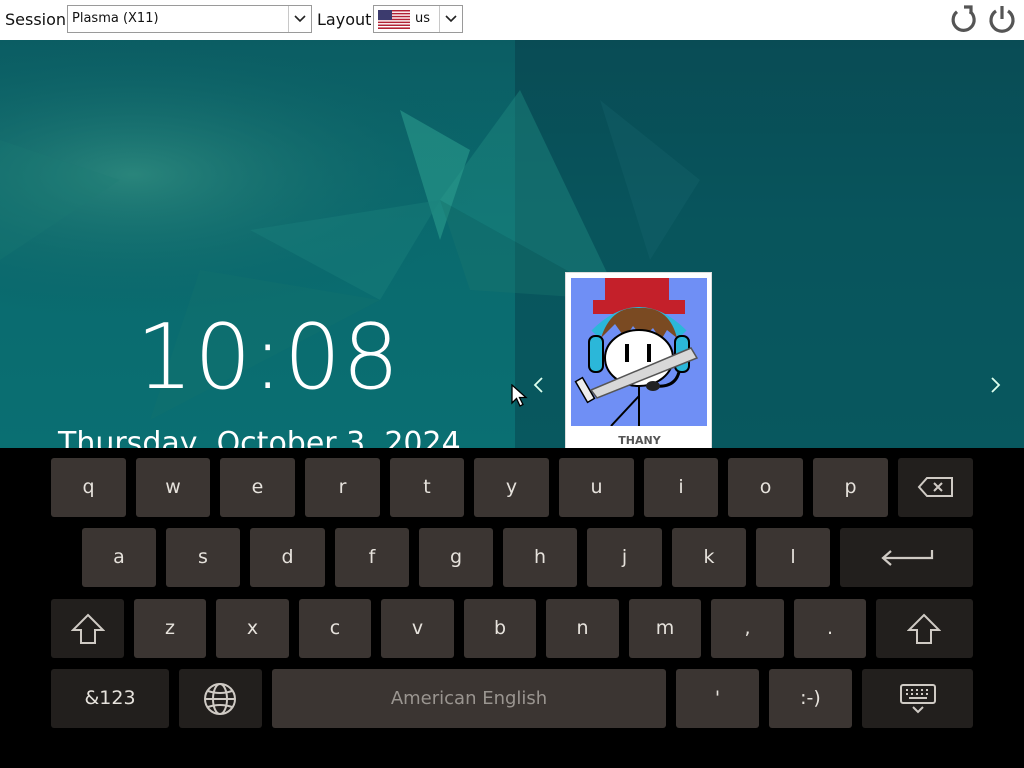 The width and height of the screenshot is (1024, 768). What do you see at coordinates (1002, 19) in the screenshot?
I see `power-icon` at bounding box center [1002, 19].